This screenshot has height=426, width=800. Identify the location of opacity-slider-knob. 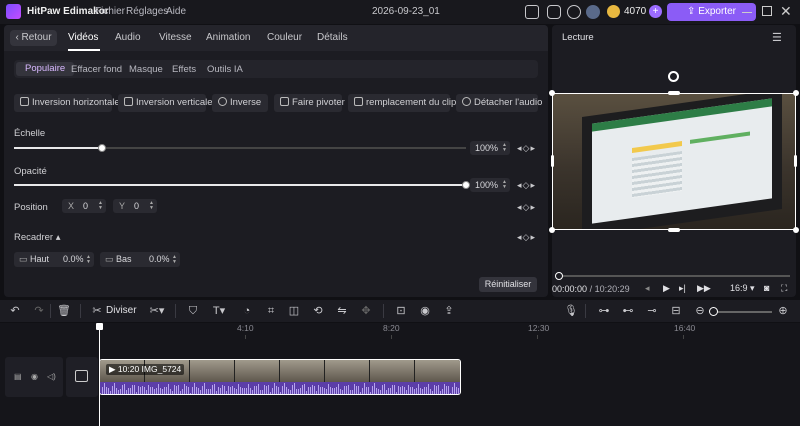
(466, 185).